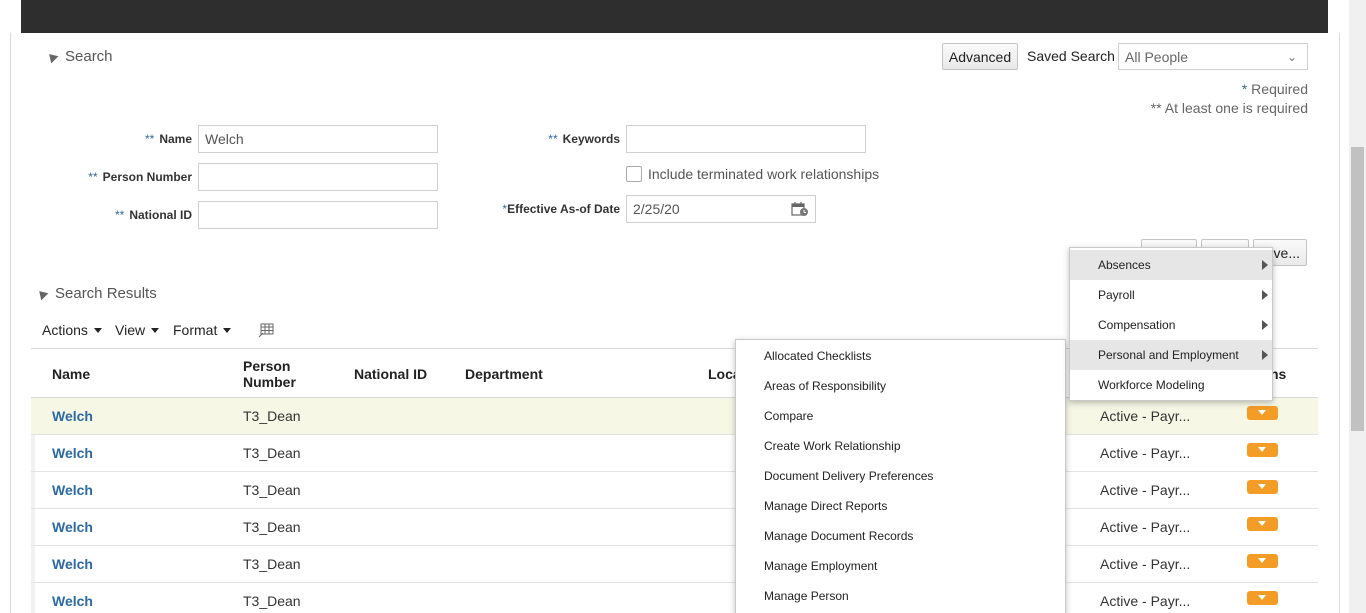 This screenshot has width=1366, height=613. Describe the element at coordinates (545, 209) in the screenshot. I see `effective-date-label: *Effective As-of Date` at that location.